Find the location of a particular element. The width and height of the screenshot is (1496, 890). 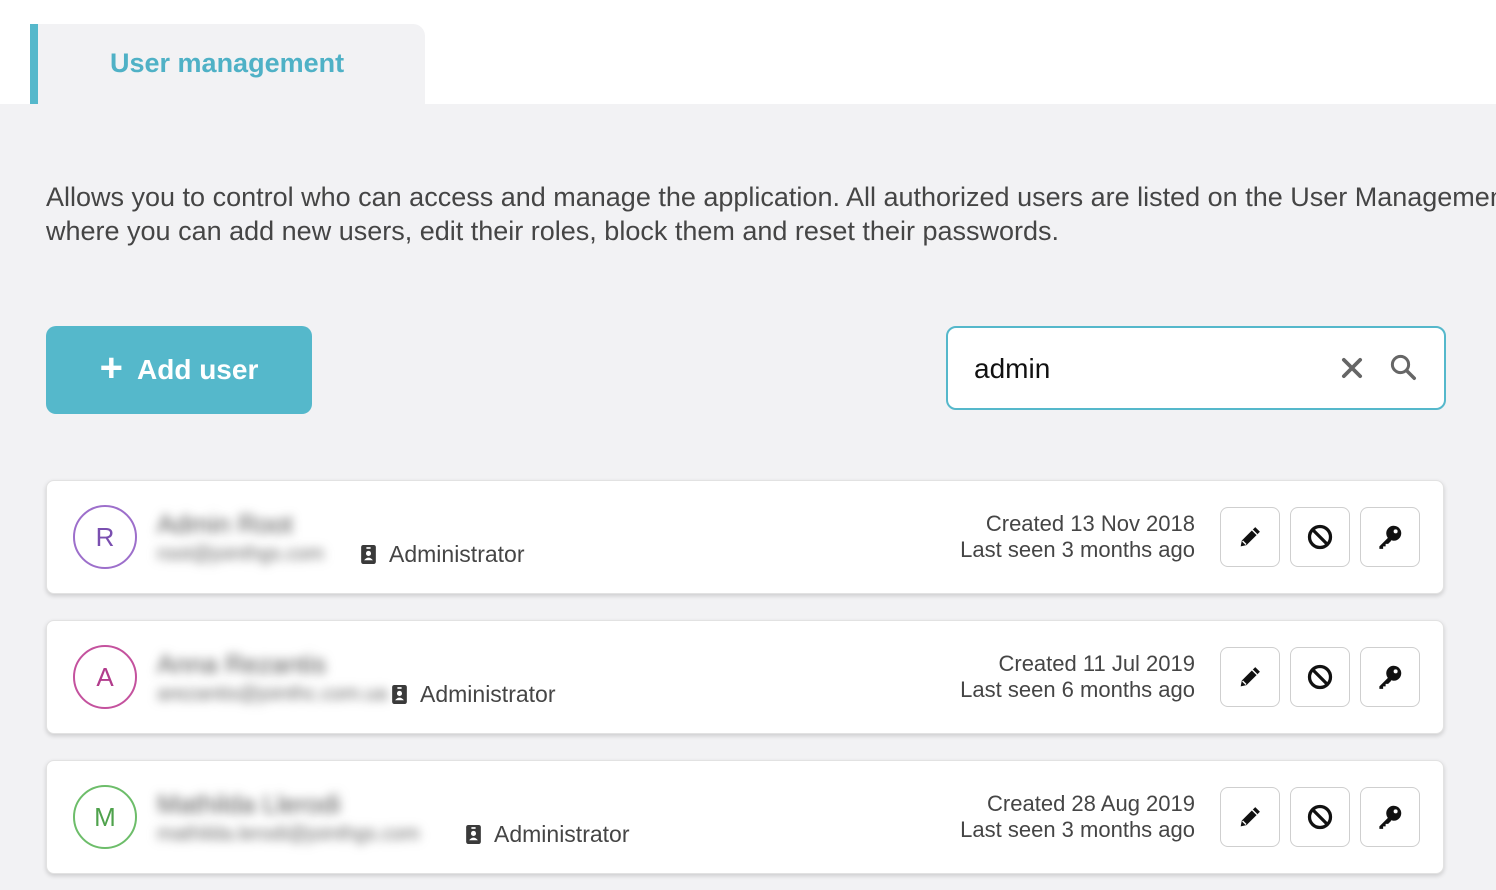

close-icon is located at coordinates (1352, 368).